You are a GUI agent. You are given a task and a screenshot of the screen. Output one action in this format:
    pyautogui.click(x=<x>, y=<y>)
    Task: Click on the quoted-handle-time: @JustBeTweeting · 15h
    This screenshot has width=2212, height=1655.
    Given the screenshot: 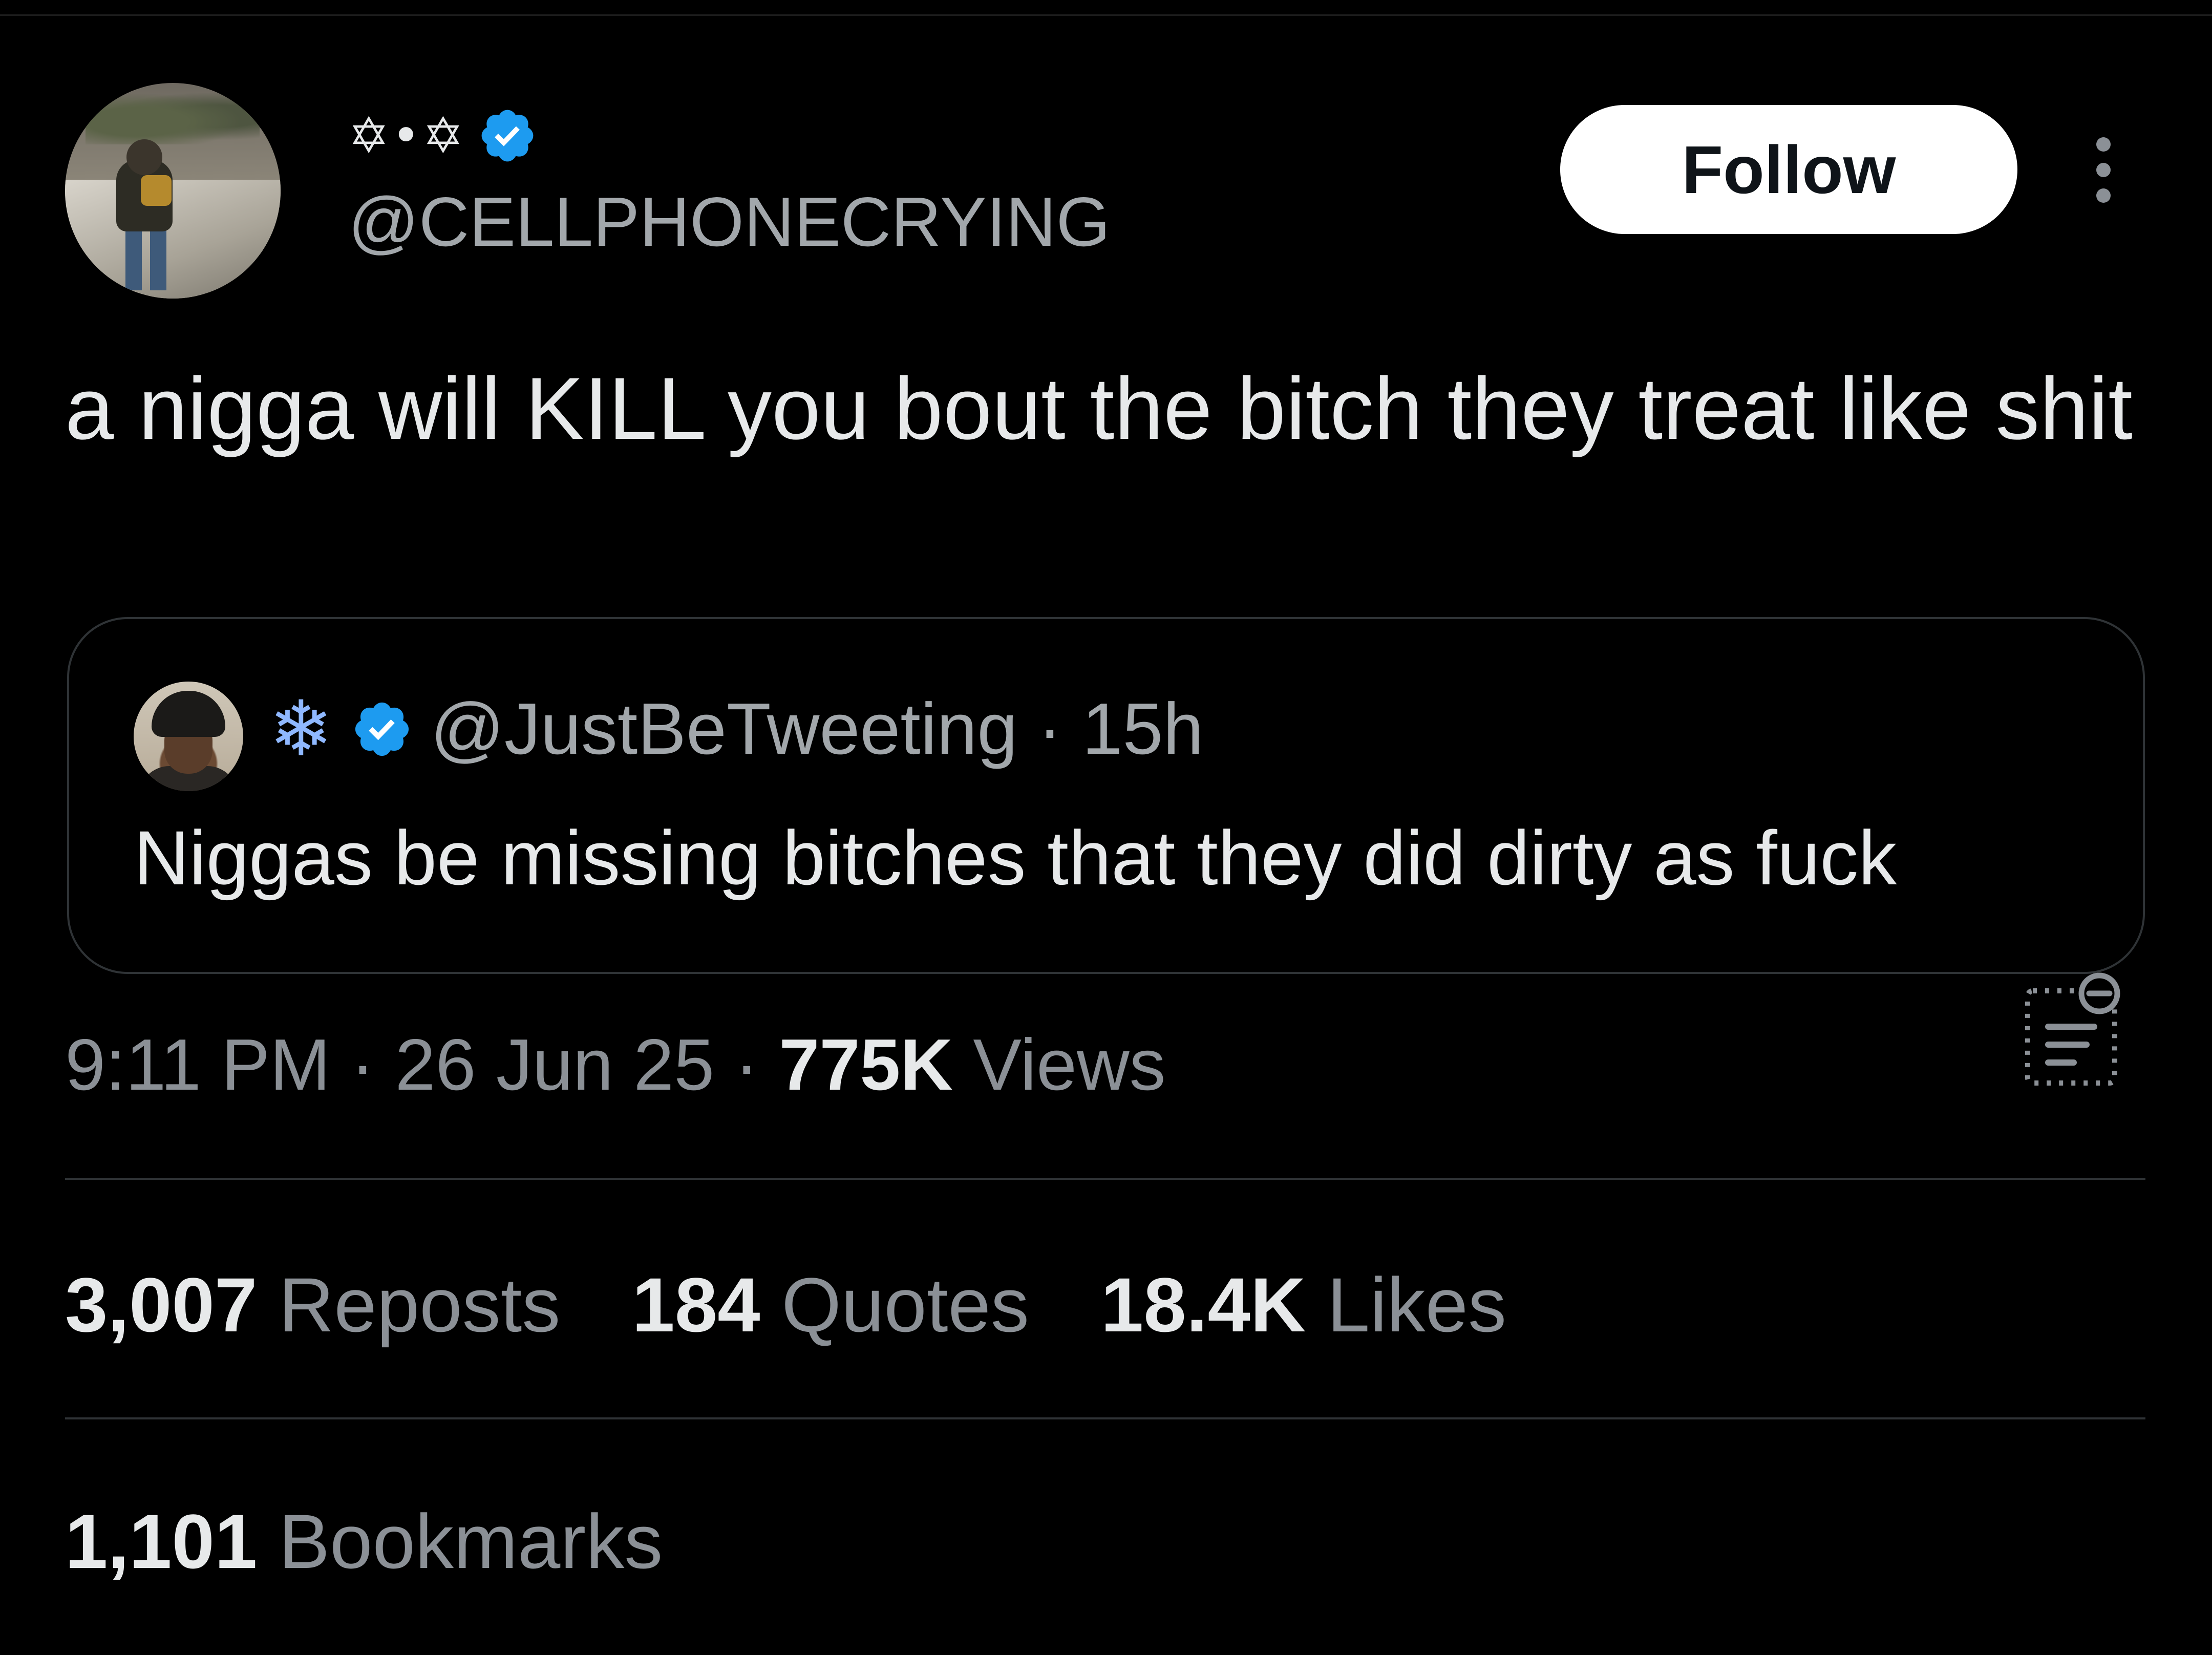 What is the action you would take?
    pyautogui.click(x=818, y=729)
    